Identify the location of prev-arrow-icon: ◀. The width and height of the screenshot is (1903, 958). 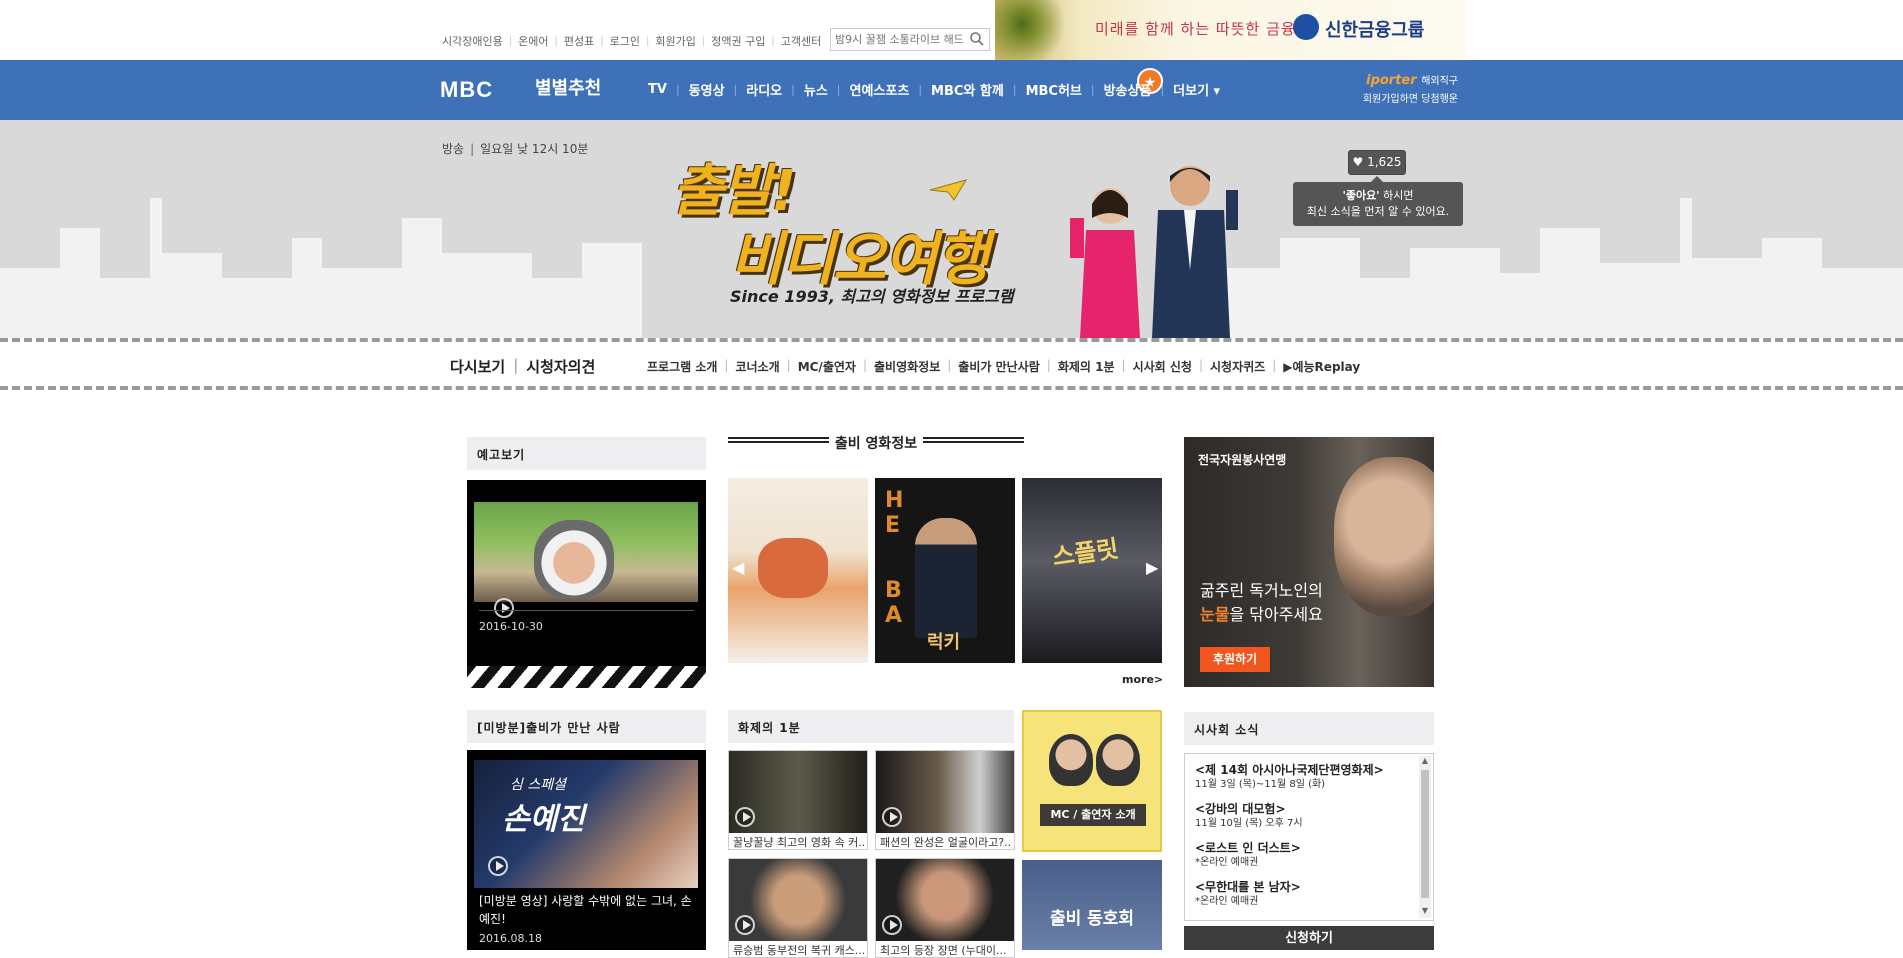
(738, 567).